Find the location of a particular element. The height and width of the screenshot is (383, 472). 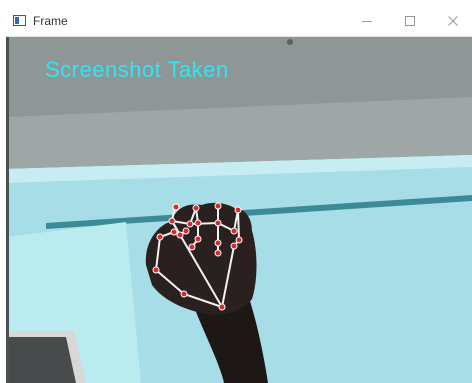

title-bar: Frame is located at coordinates (239, 21).